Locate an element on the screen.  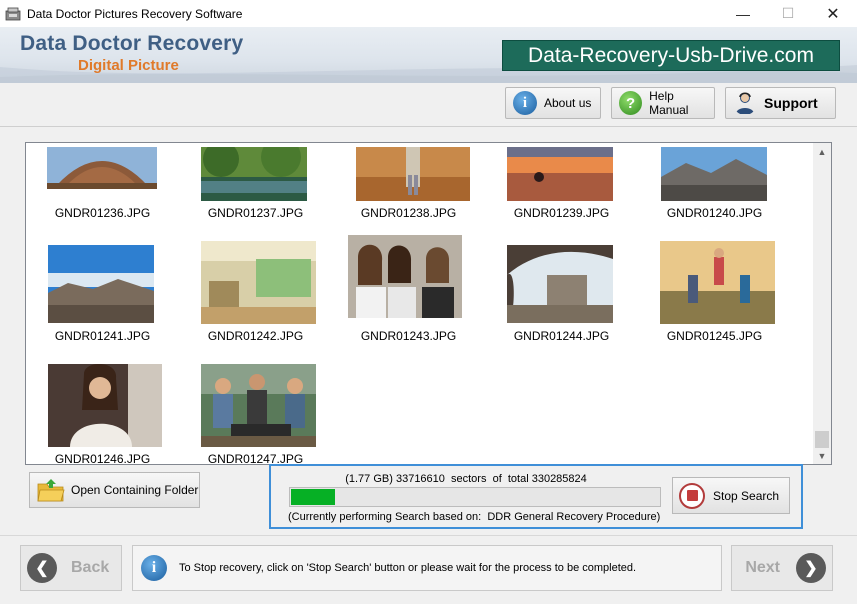
thumbnail-gndr01244 is located at coordinates (560, 284).